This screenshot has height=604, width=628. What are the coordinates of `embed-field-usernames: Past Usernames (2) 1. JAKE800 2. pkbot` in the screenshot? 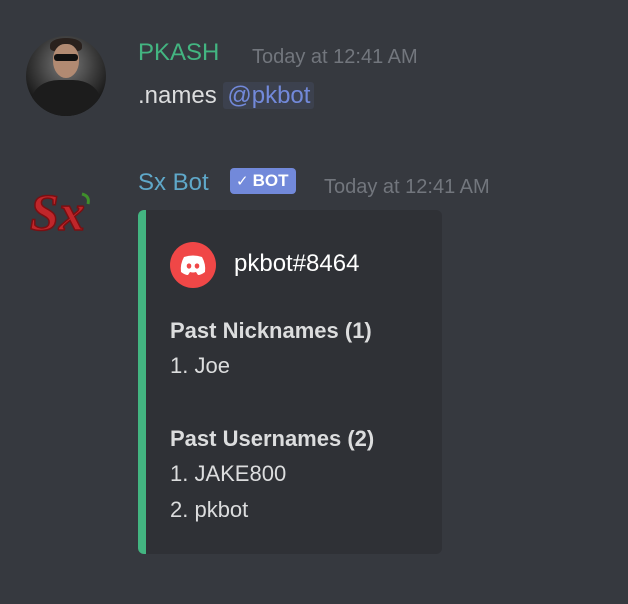 It's located at (272, 475).